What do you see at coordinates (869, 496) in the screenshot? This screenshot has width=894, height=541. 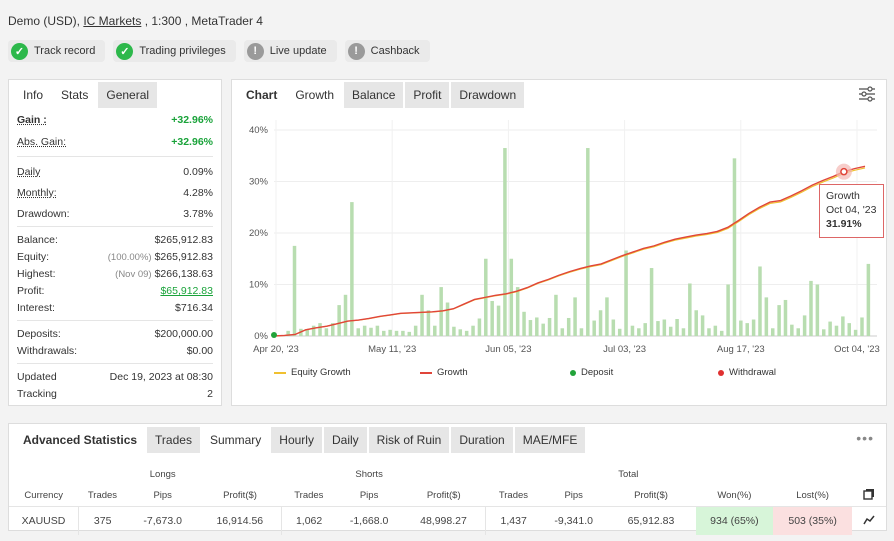 I see `copy-icon` at bounding box center [869, 496].